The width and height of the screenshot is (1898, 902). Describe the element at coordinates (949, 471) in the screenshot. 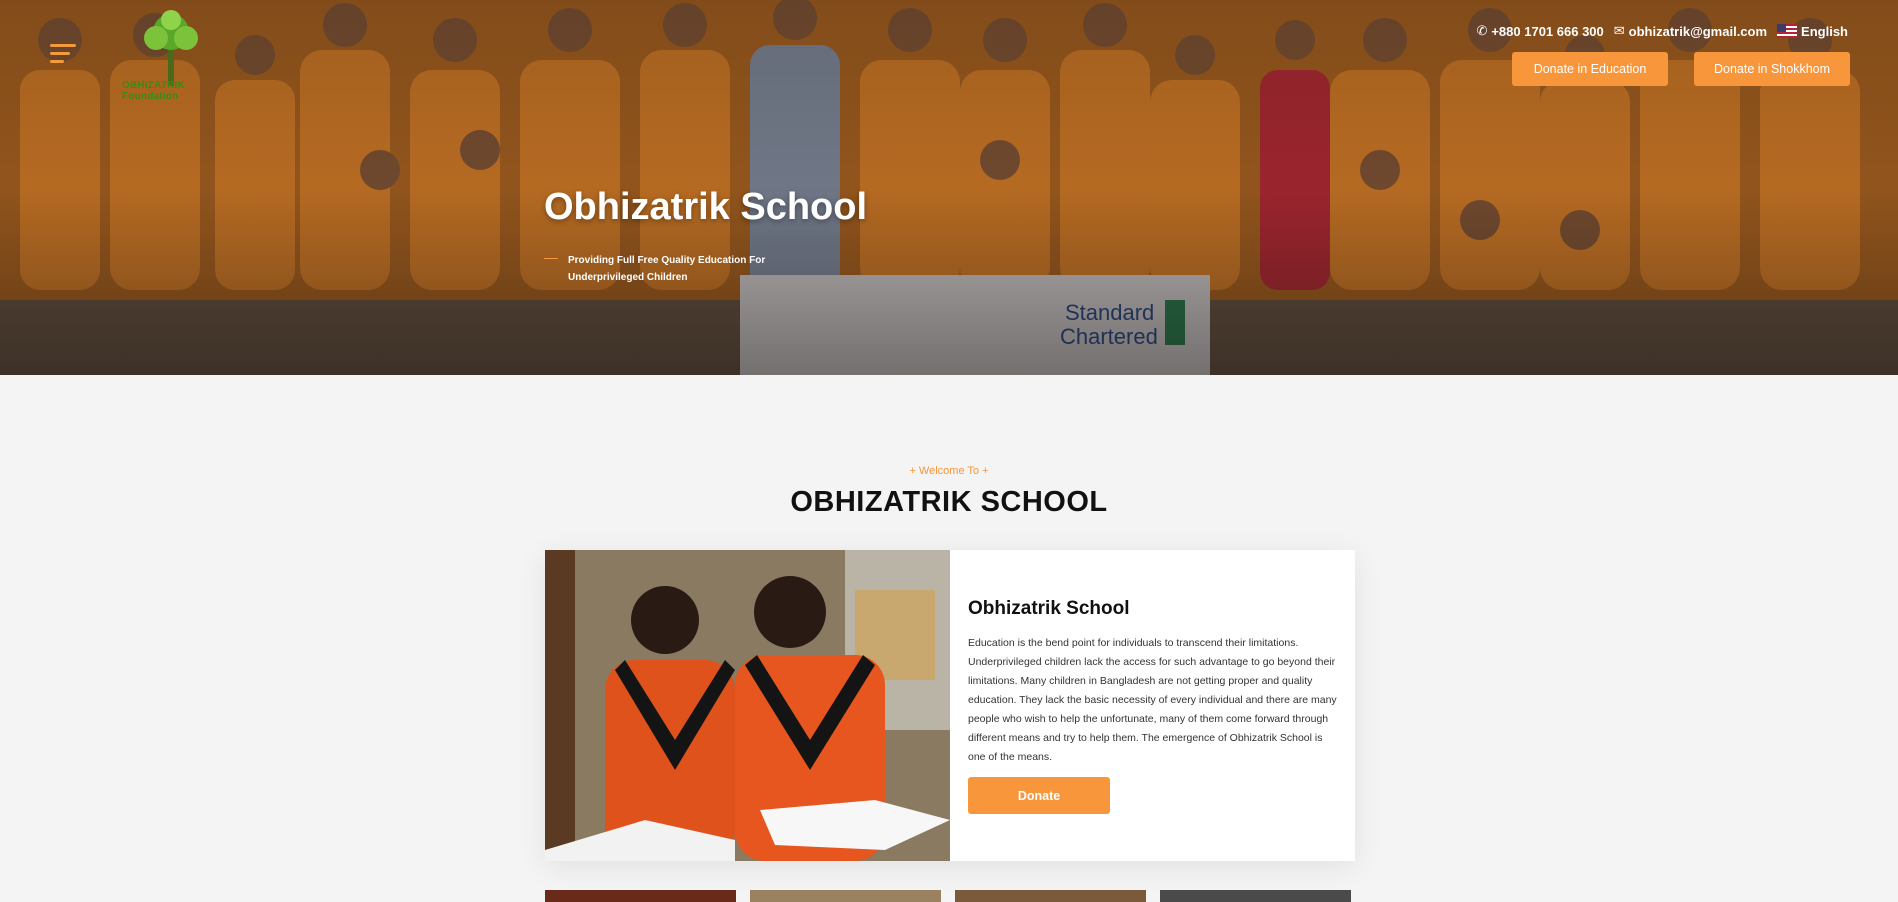

I see `welcome-kicker: + Welcome To +` at that location.